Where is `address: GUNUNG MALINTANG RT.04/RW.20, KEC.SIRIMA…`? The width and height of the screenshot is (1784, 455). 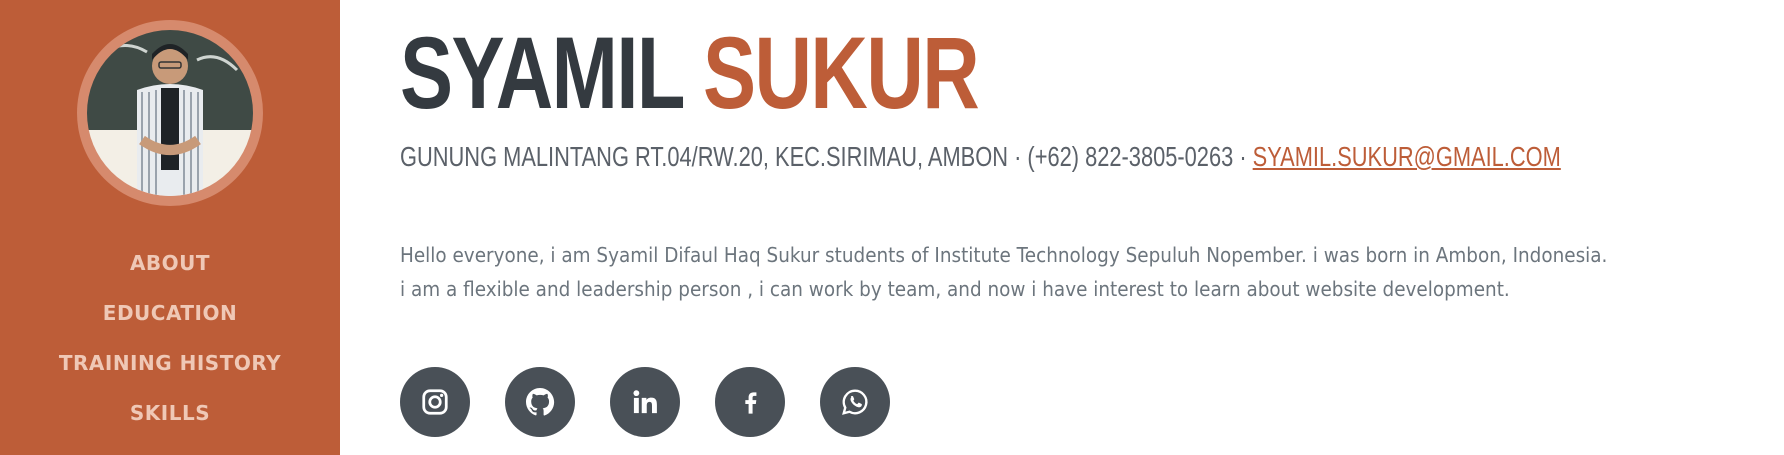 address: GUNUNG MALINTANG RT.04/RW.20, KEC.SIRIMA… is located at coordinates (704, 156).